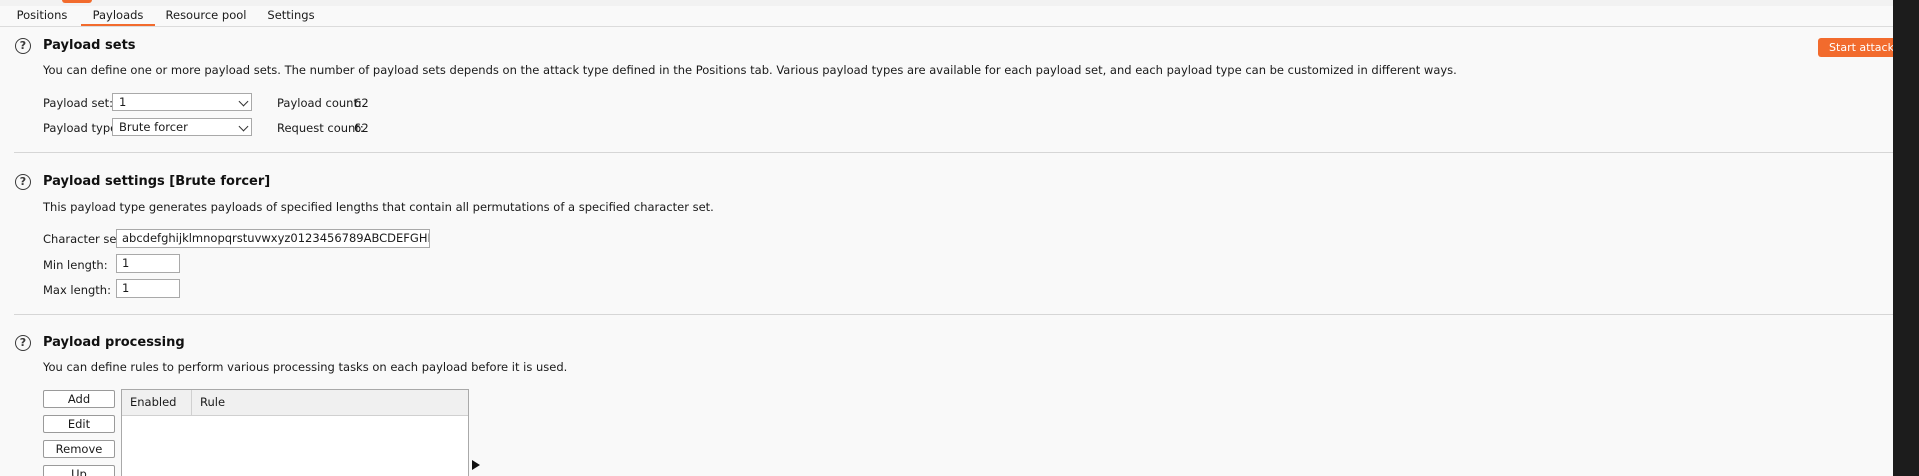 The image size is (1919, 476). I want to click on max-length-field: 1, so click(148, 288).